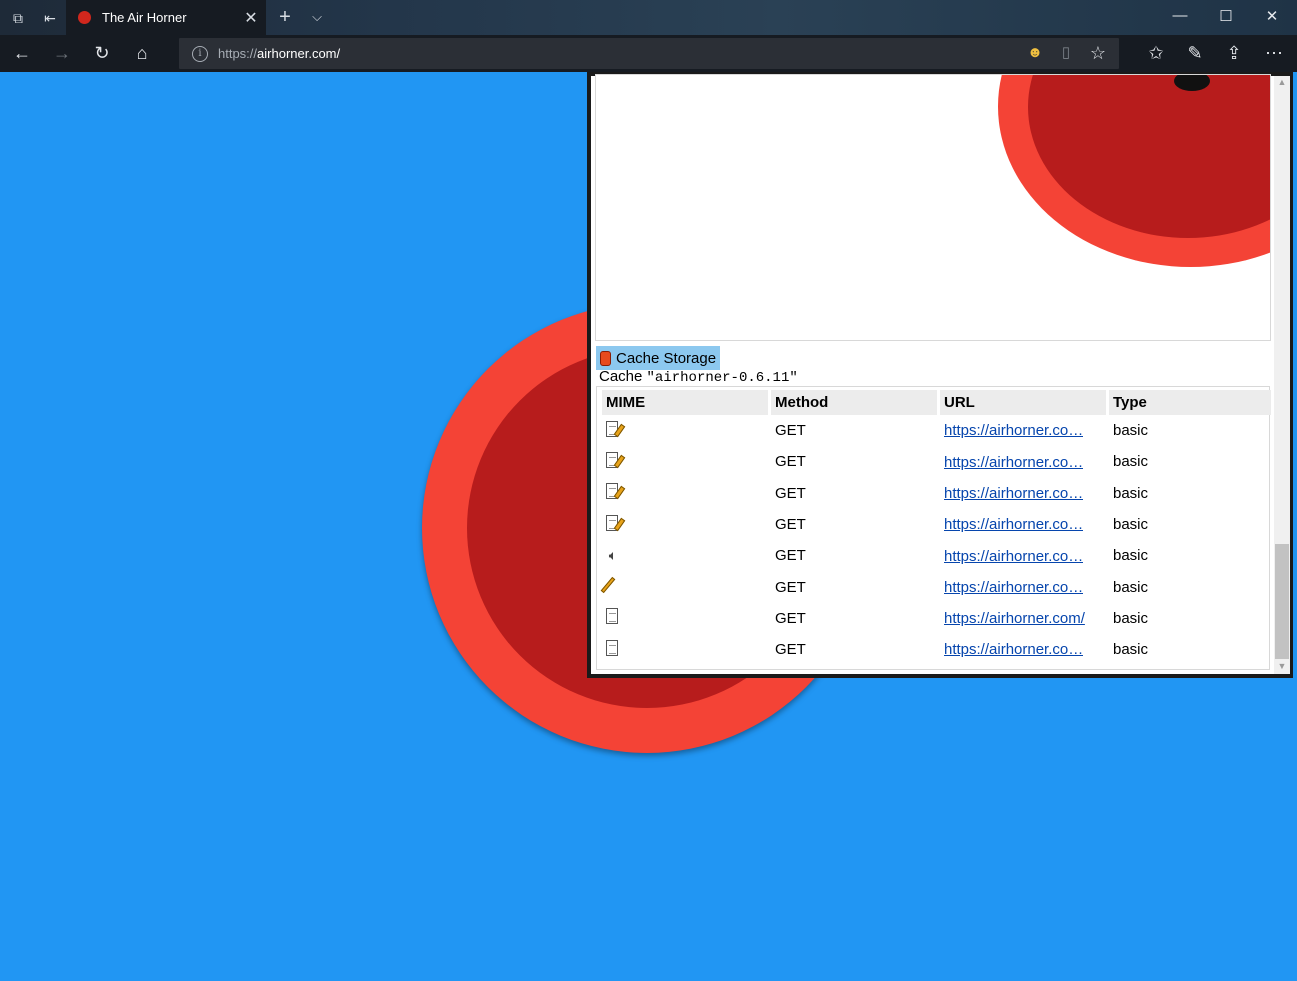 This screenshot has width=1297, height=981. Describe the element at coordinates (608, 585) in the screenshot. I see `pencil-icon` at that location.